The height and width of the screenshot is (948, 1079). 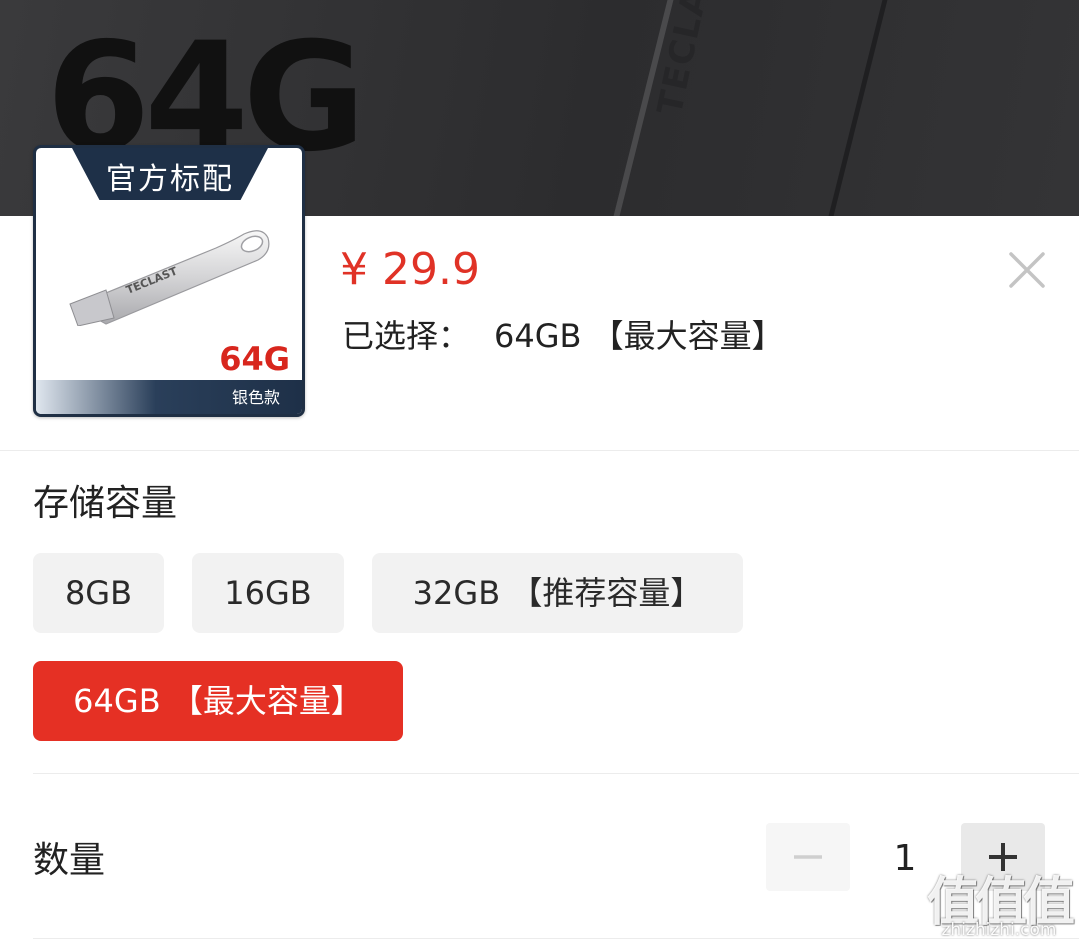 What do you see at coordinates (999, 930) in the screenshot?
I see `watermark-domain: zhizhizhi.com` at bounding box center [999, 930].